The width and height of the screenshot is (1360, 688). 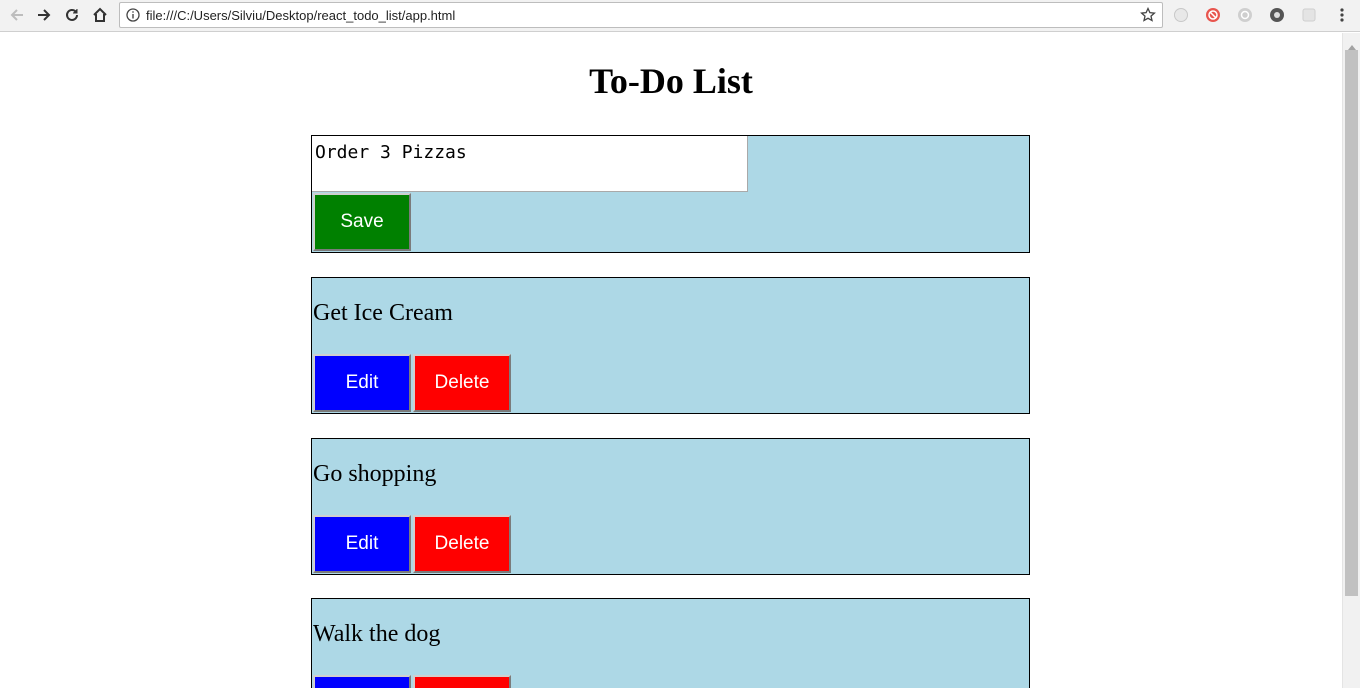 I want to click on reload-icon, so click(x=72, y=15).